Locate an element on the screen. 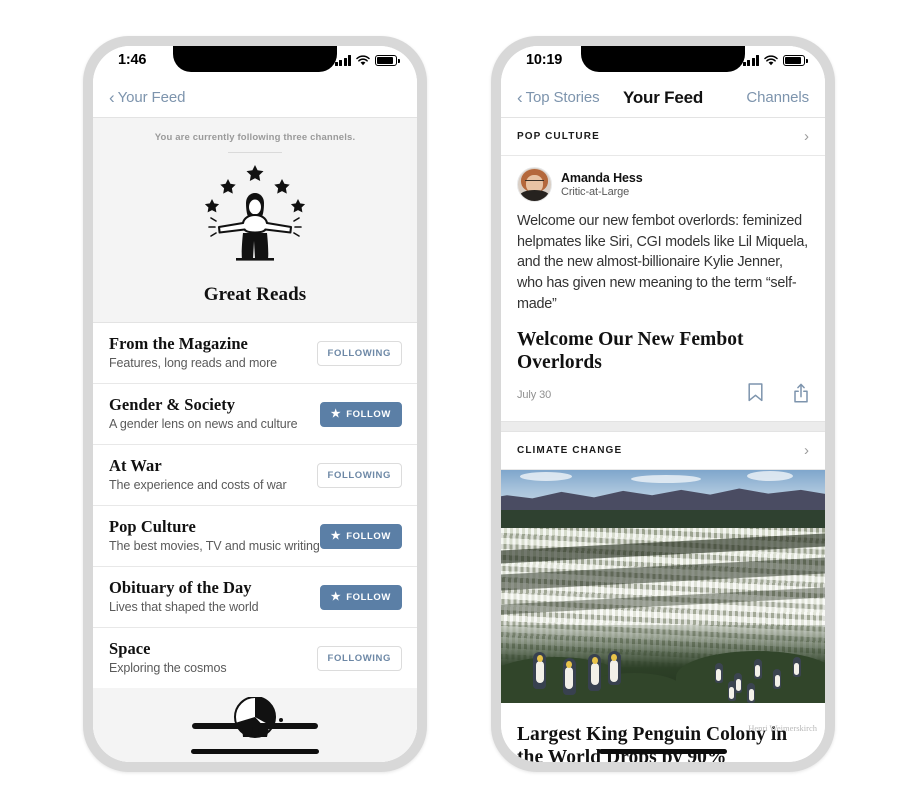 The width and height of the screenshot is (916, 800). section-label: CLIMATE CHANGE is located at coordinates (570, 450).